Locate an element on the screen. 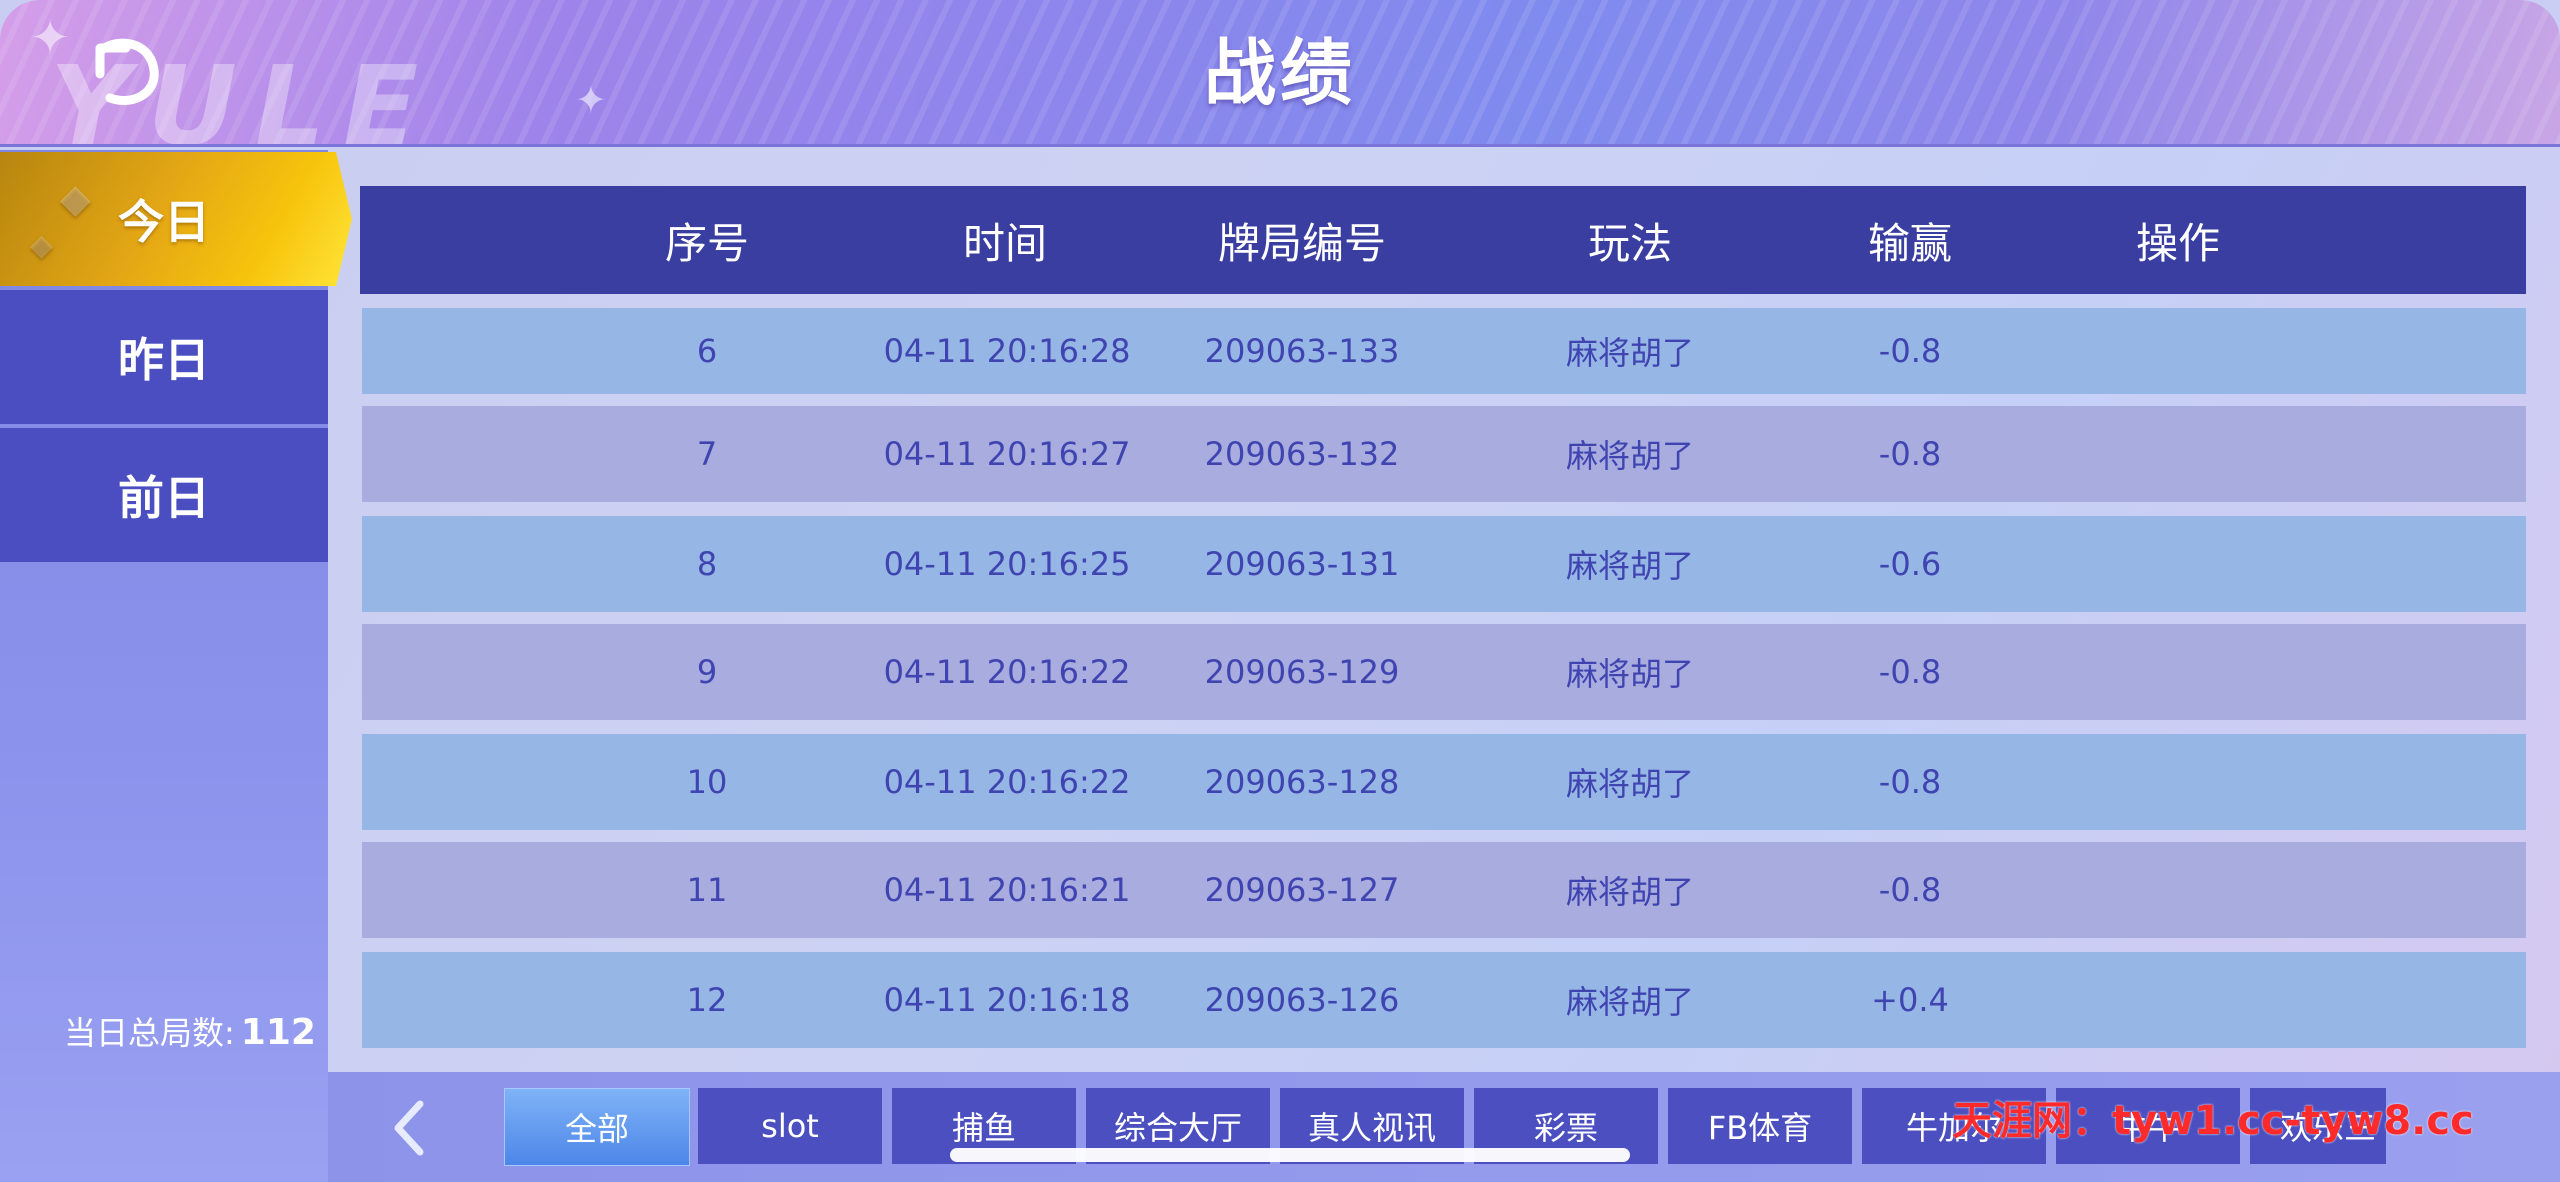 The height and width of the screenshot is (1182, 2560). cell-game-id: 209063-127 is located at coordinates (1302, 890).